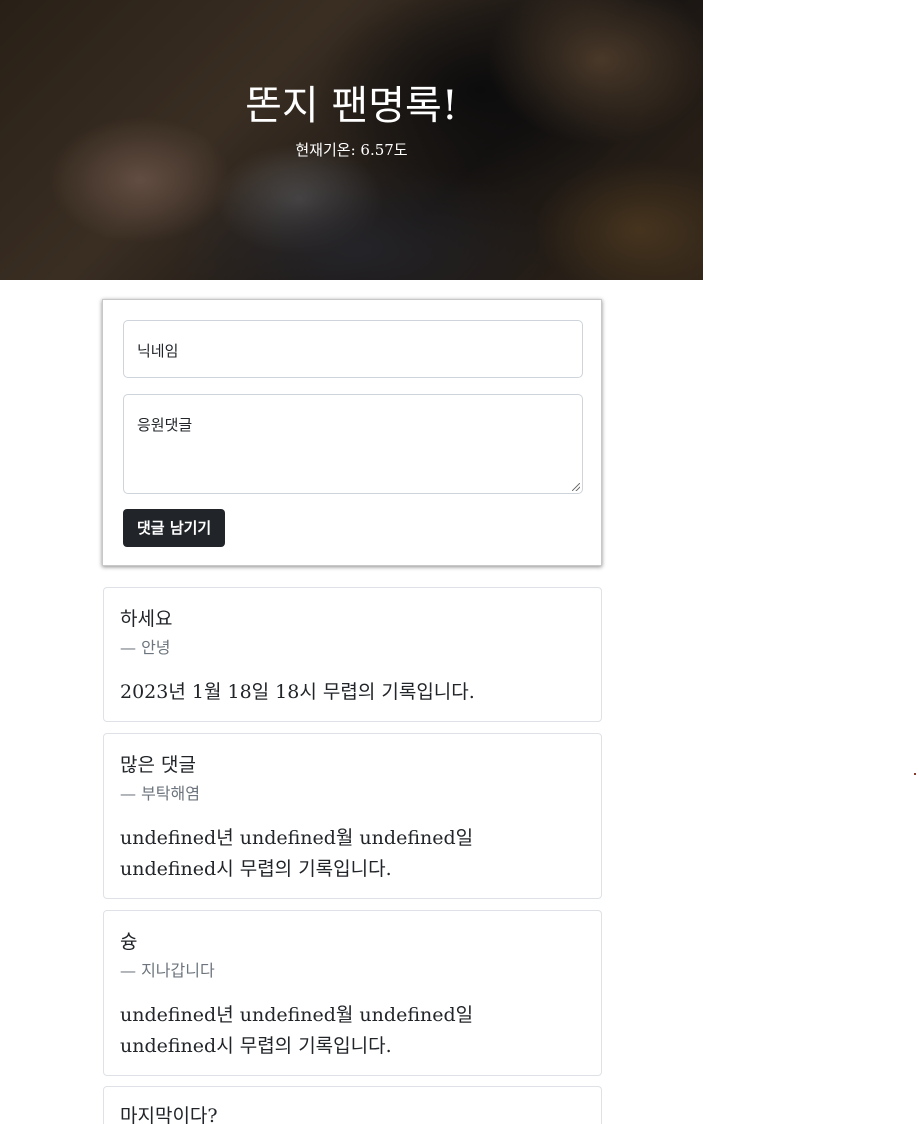  What do you see at coordinates (146, 619) in the screenshot?
I see `comment-text: 하세요` at bounding box center [146, 619].